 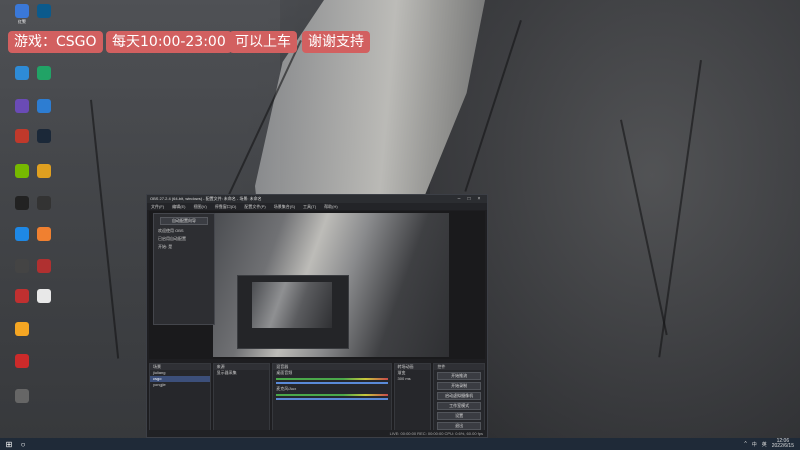 I want to click on menu-docks: 停靠窗口(D), so click(x=226, y=207).